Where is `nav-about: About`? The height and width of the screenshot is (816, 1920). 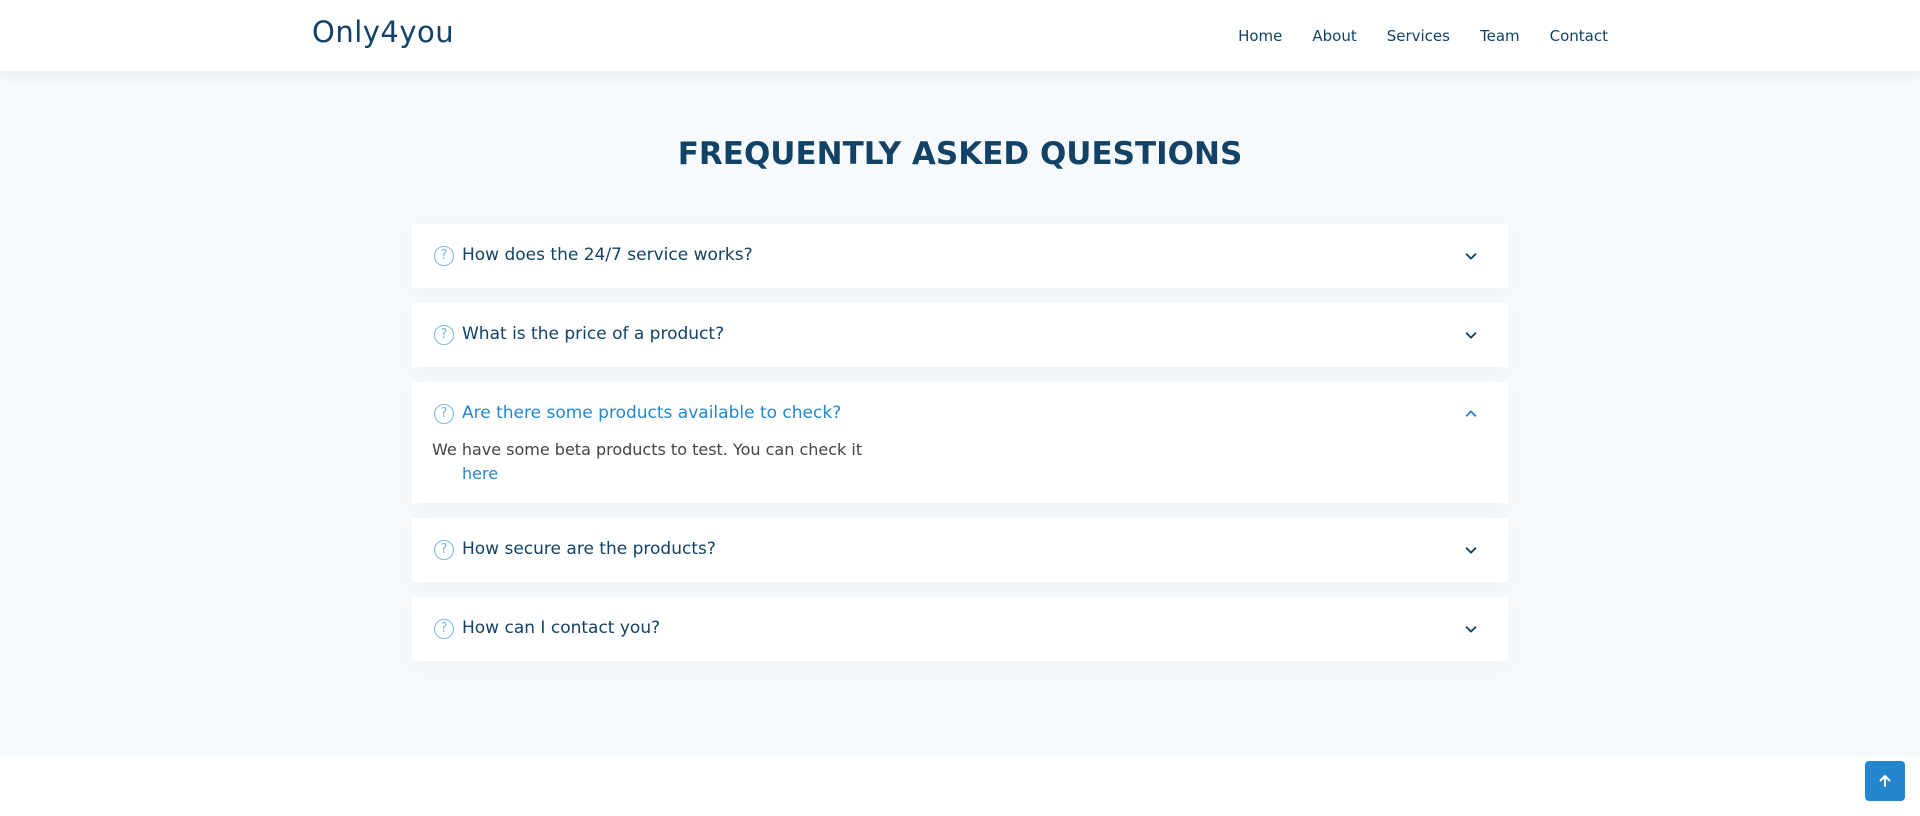
nav-about: About is located at coordinates (1334, 36).